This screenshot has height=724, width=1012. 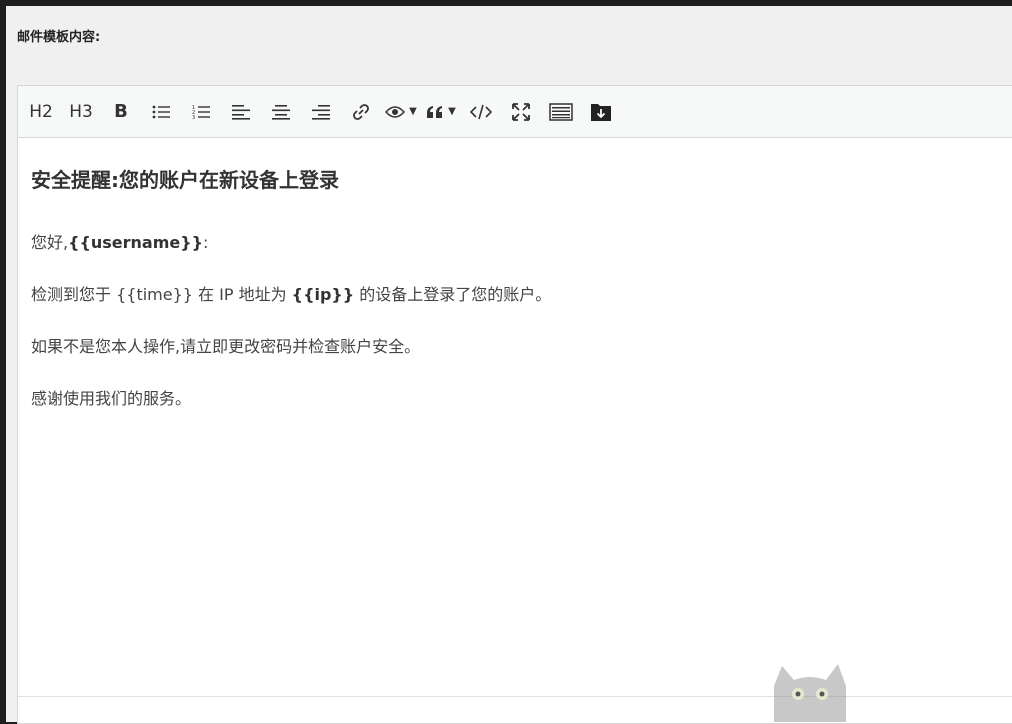 I want to click on align-center-icon, so click(x=281, y=112).